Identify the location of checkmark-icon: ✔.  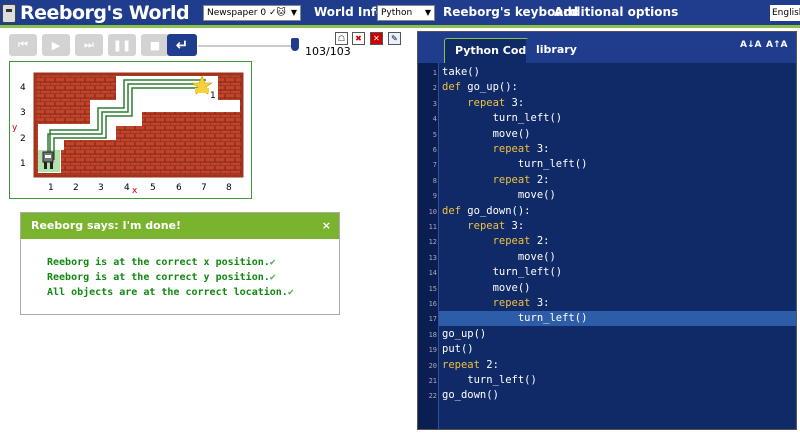
(272, 262).